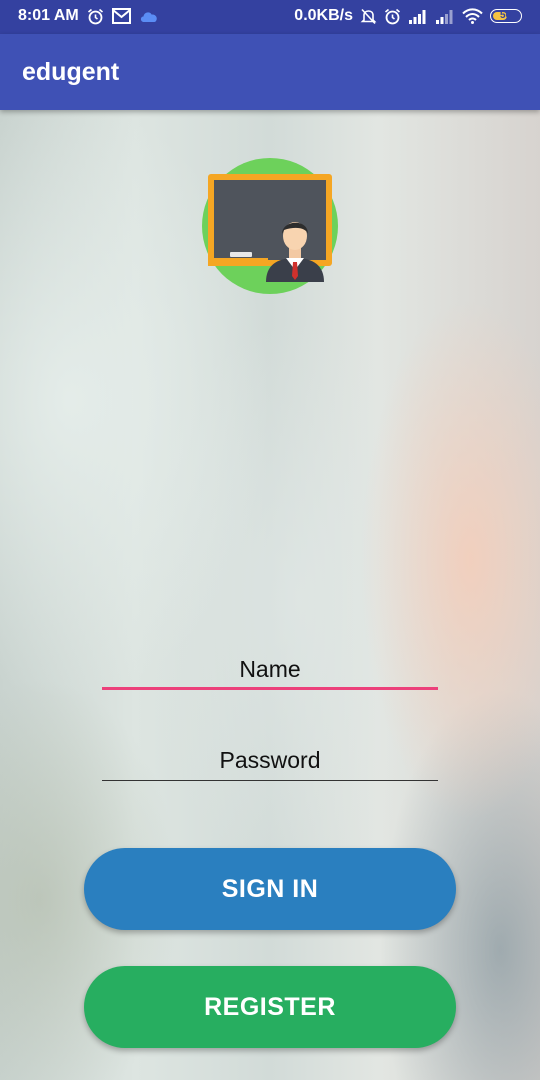 This screenshot has width=540, height=1080. I want to click on battery-icon: 50, so click(506, 16).